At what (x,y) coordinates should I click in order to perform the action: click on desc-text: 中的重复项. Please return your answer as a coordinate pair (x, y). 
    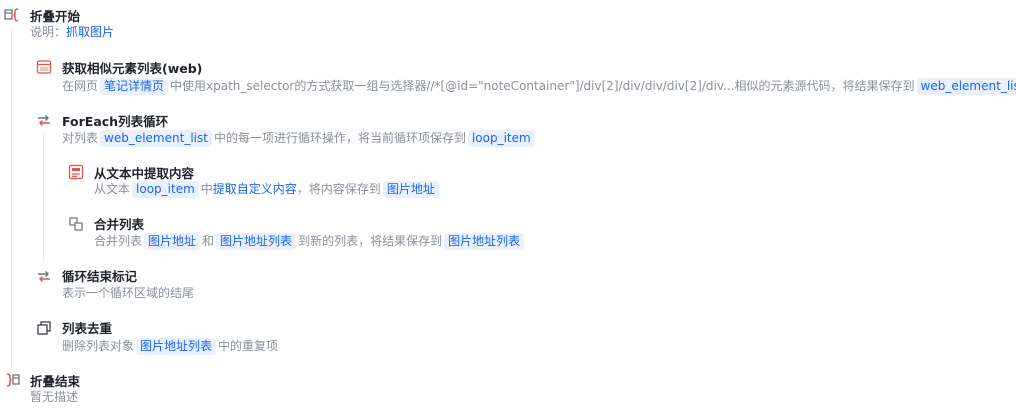
    Looking at the image, I should click on (248, 346).